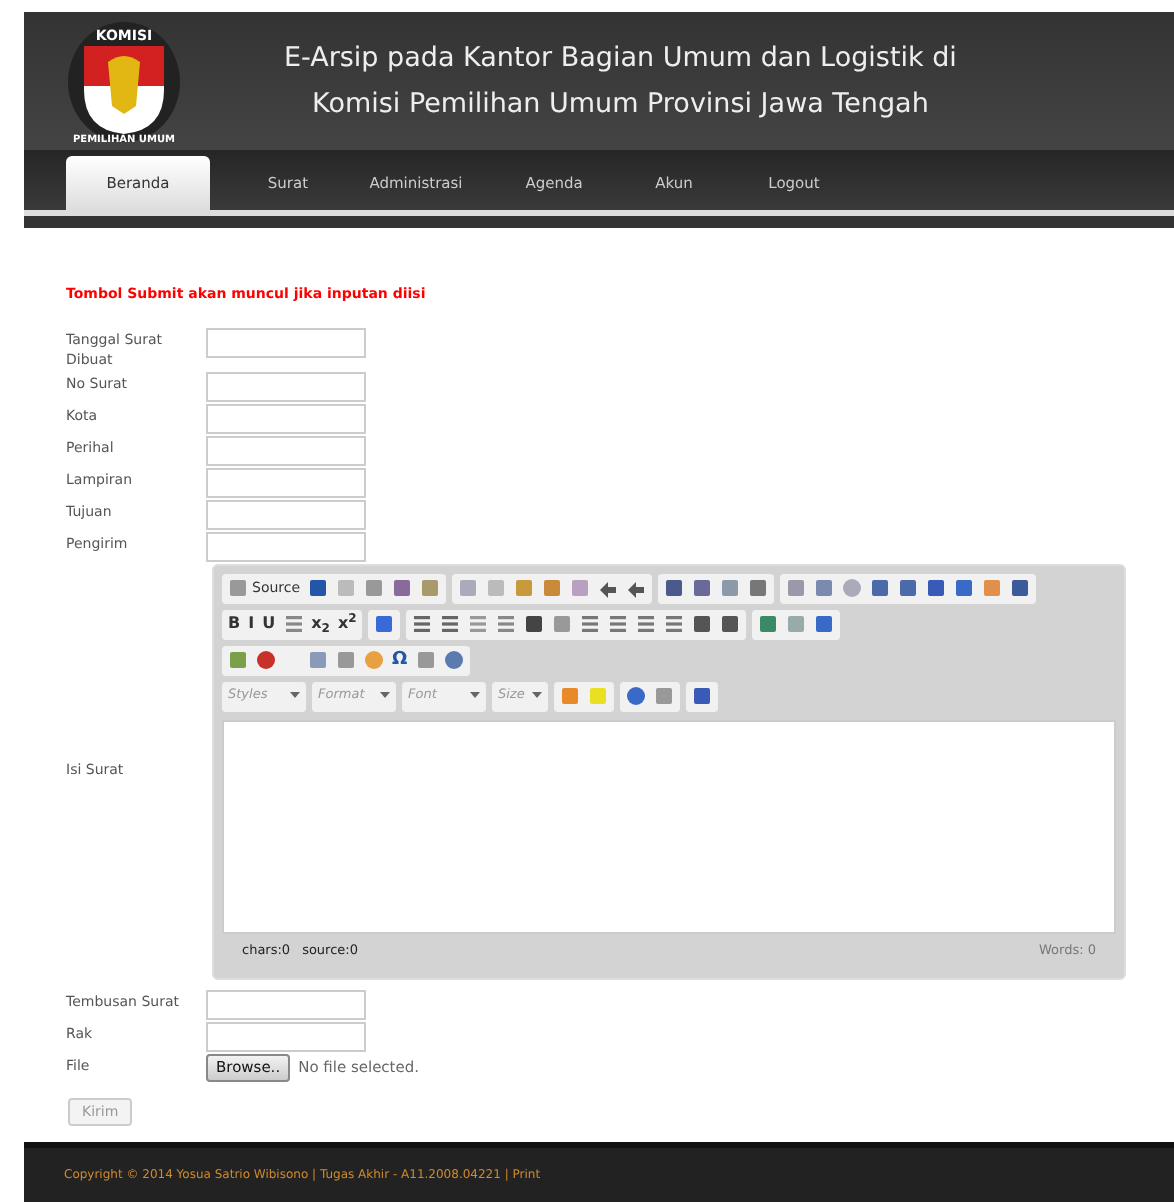  I want to click on site-title: E-Arsip pada Kantor Bagian Umum dan Logistik di, so click(620, 58).